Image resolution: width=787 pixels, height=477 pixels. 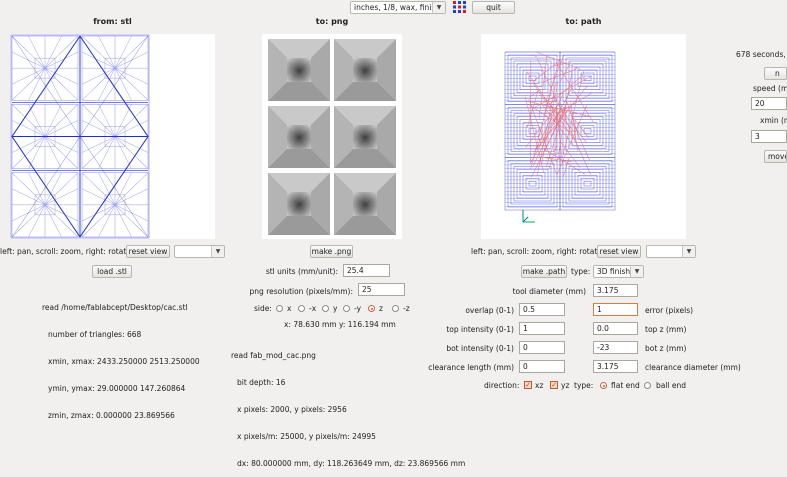 What do you see at coordinates (603, 385) in the screenshot?
I see `flat-end-radio` at bounding box center [603, 385].